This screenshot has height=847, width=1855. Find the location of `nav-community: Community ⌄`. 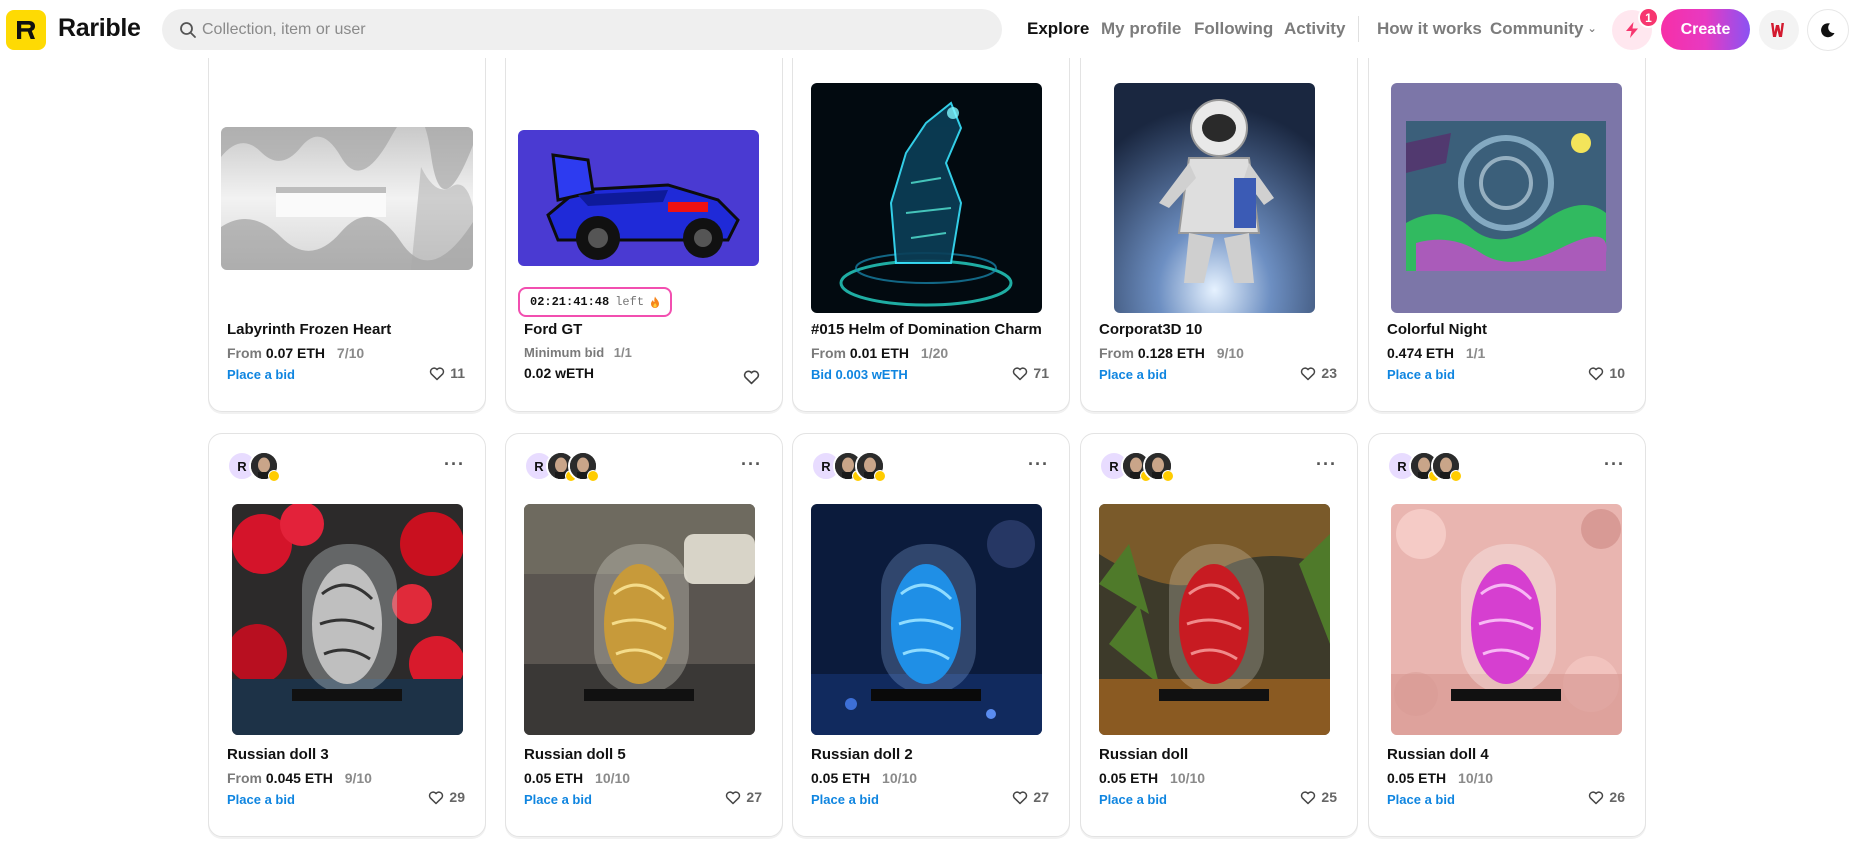

nav-community: Community ⌄ is located at coordinates (1543, 29).